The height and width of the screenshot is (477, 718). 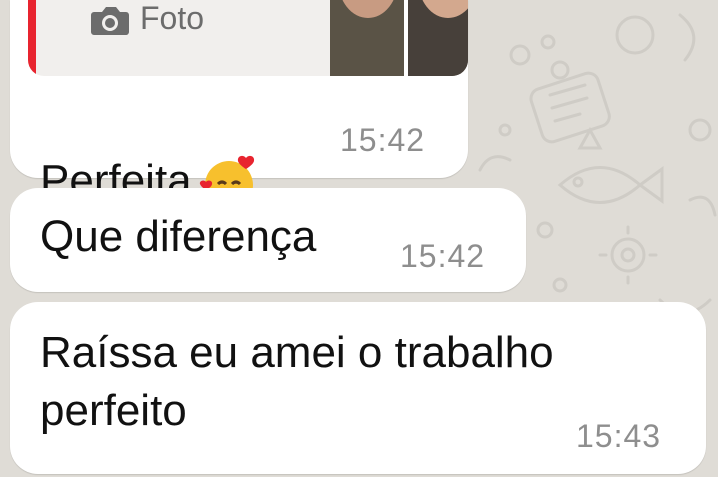 I want to click on reply-label: Foto, so click(x=172, y=18).